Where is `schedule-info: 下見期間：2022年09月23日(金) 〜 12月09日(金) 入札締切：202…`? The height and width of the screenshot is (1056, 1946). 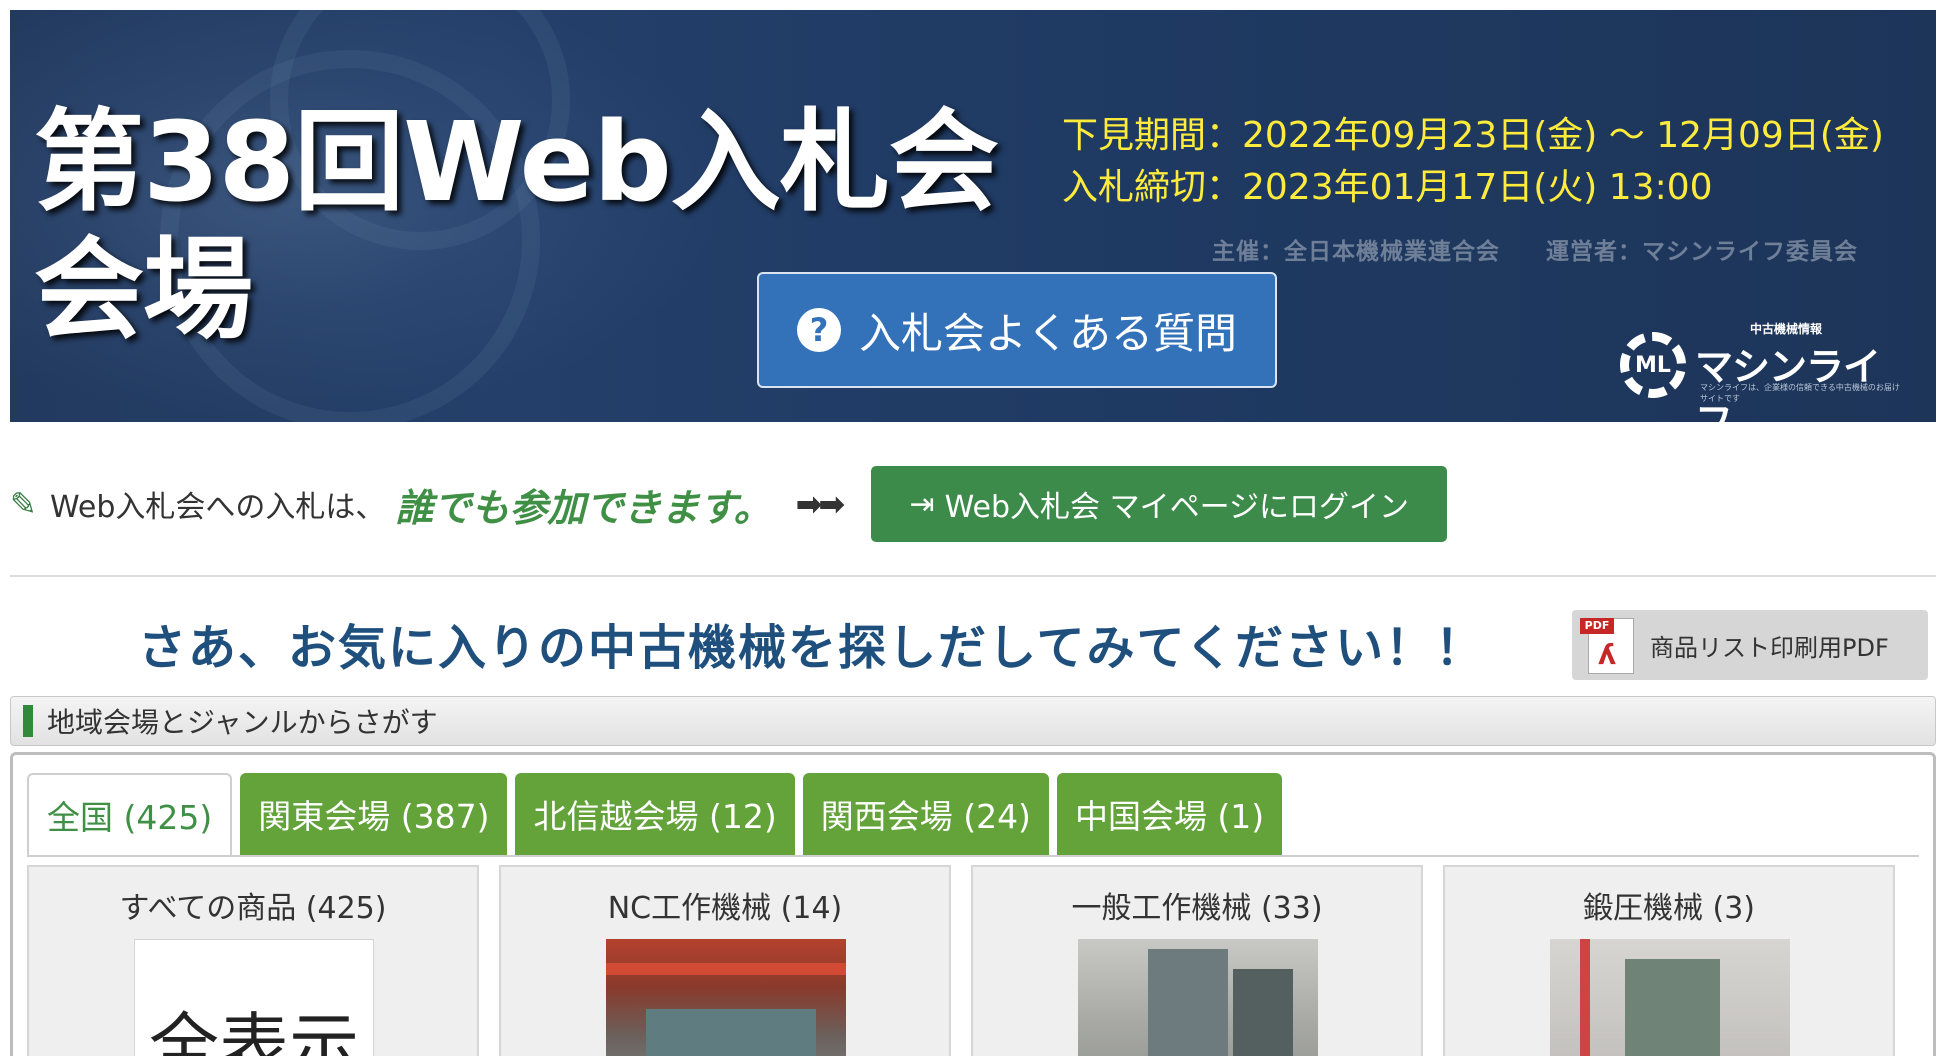 schedule-info: 下見期間：2022年09月23日(金) 〜 12月09日(金) 入札締切：202… is located at coordinates (1473, 162).